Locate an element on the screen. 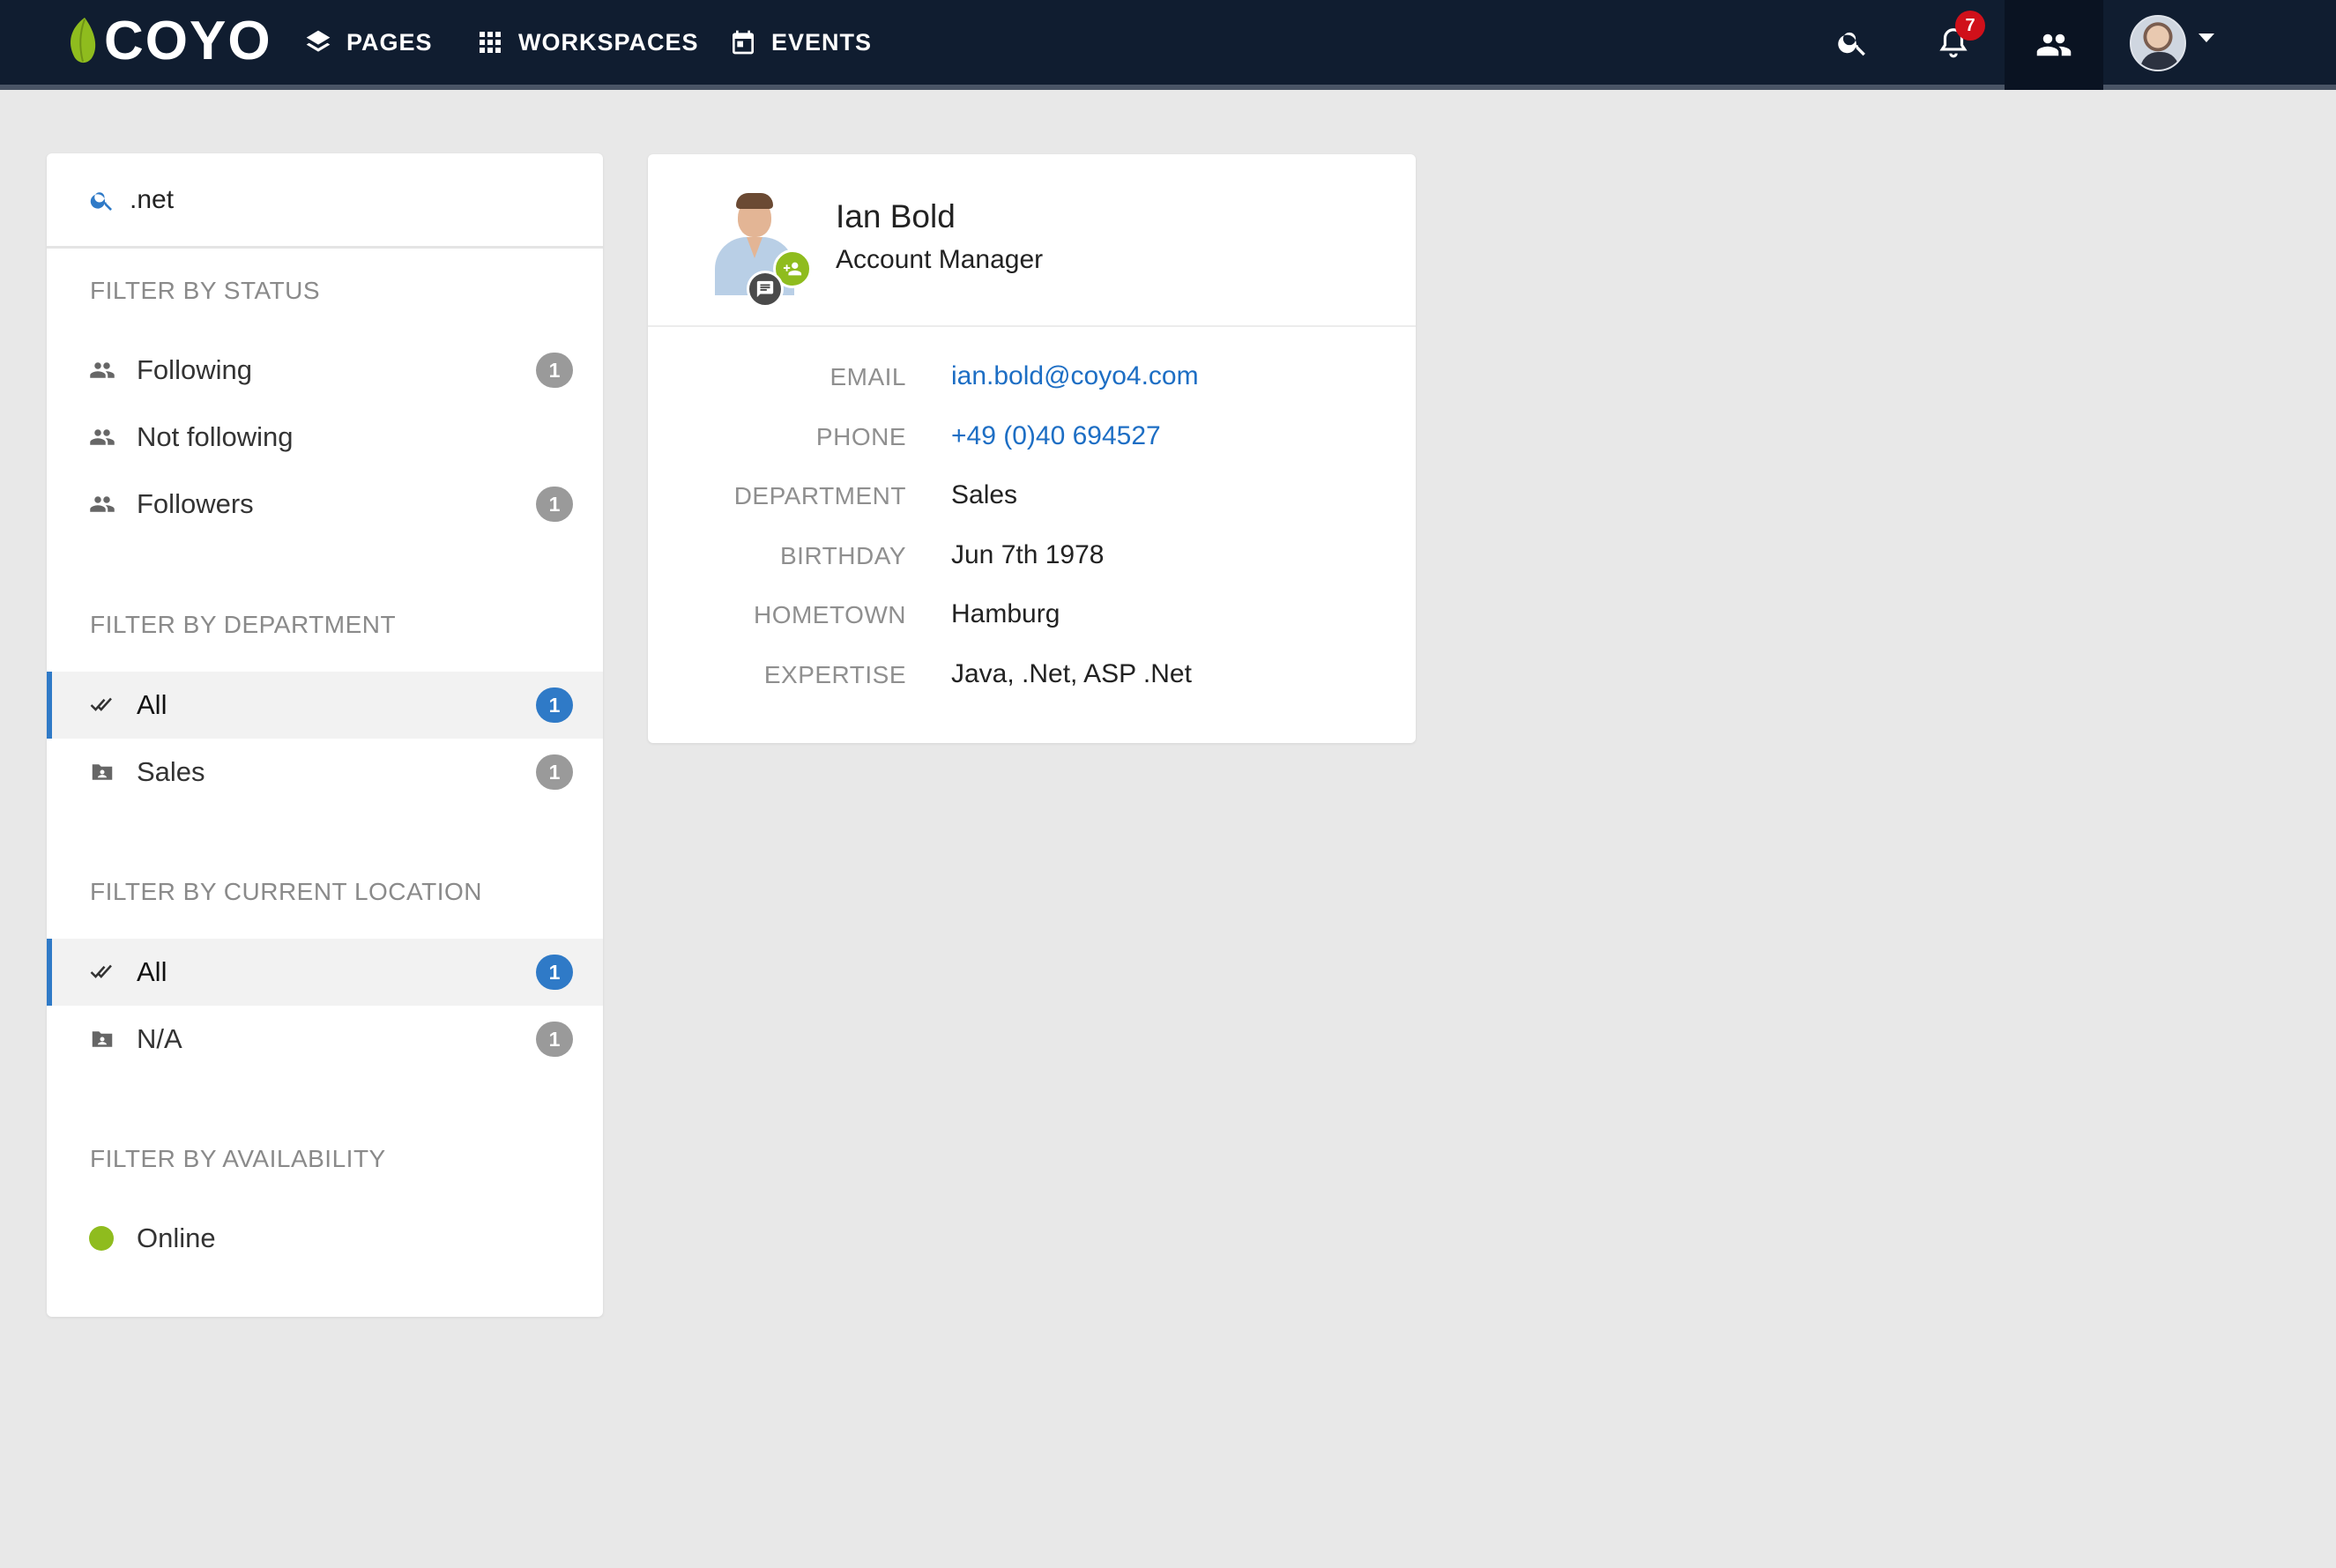  filter-label: Followers is located at coordinates (195, 503).